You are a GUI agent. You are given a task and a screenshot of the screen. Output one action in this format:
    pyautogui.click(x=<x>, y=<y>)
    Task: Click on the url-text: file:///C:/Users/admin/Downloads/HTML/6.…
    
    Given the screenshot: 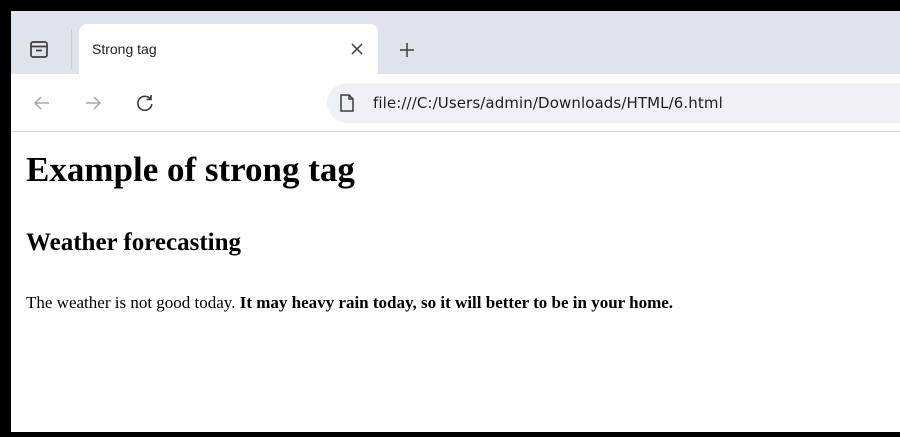 What is the action you would take?
    pyautogui.click(x=548, y=103)
    